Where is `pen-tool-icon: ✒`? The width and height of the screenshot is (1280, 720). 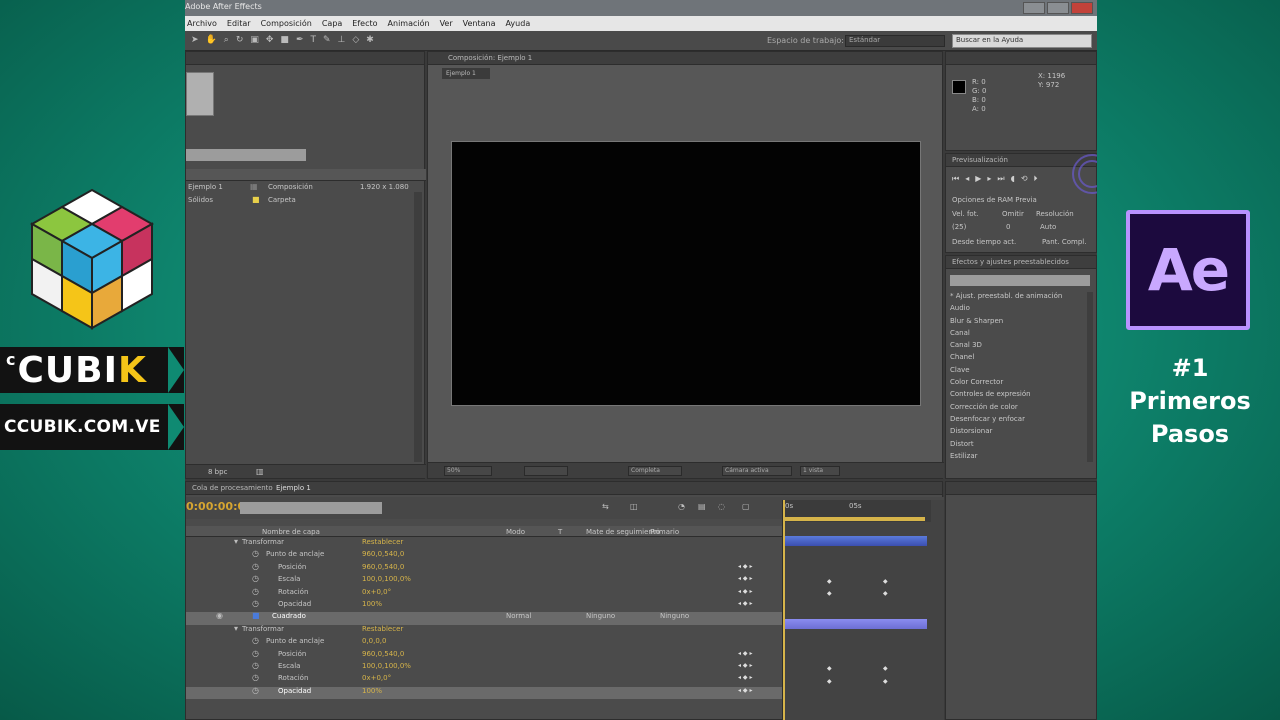 pen-tool-icon: ✒ is located at coordinates (300, 40).